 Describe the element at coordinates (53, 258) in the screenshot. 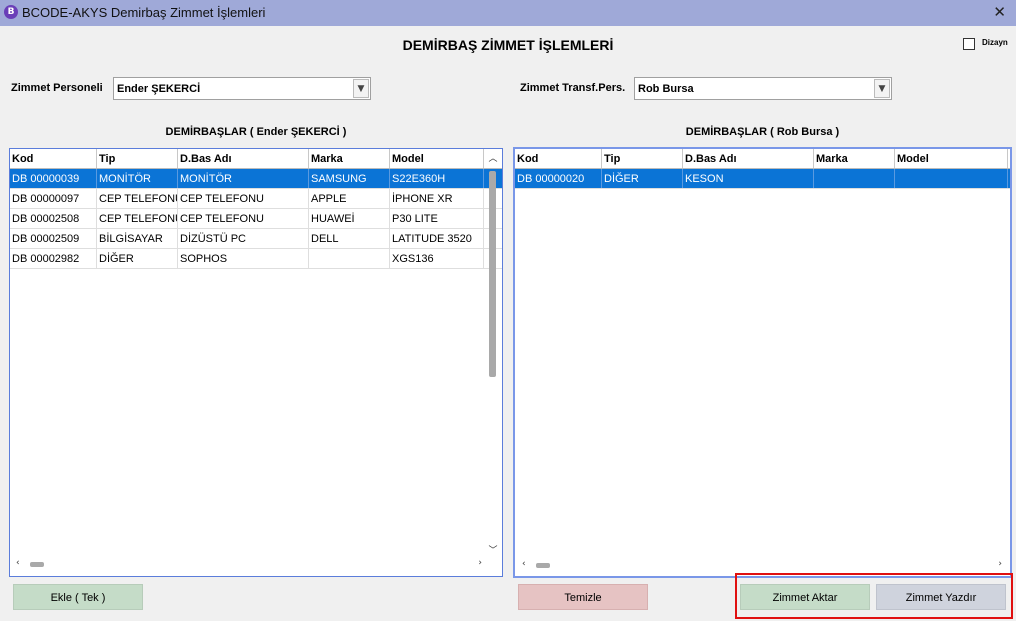

I see `table-cell: DB 00002982` at that location.